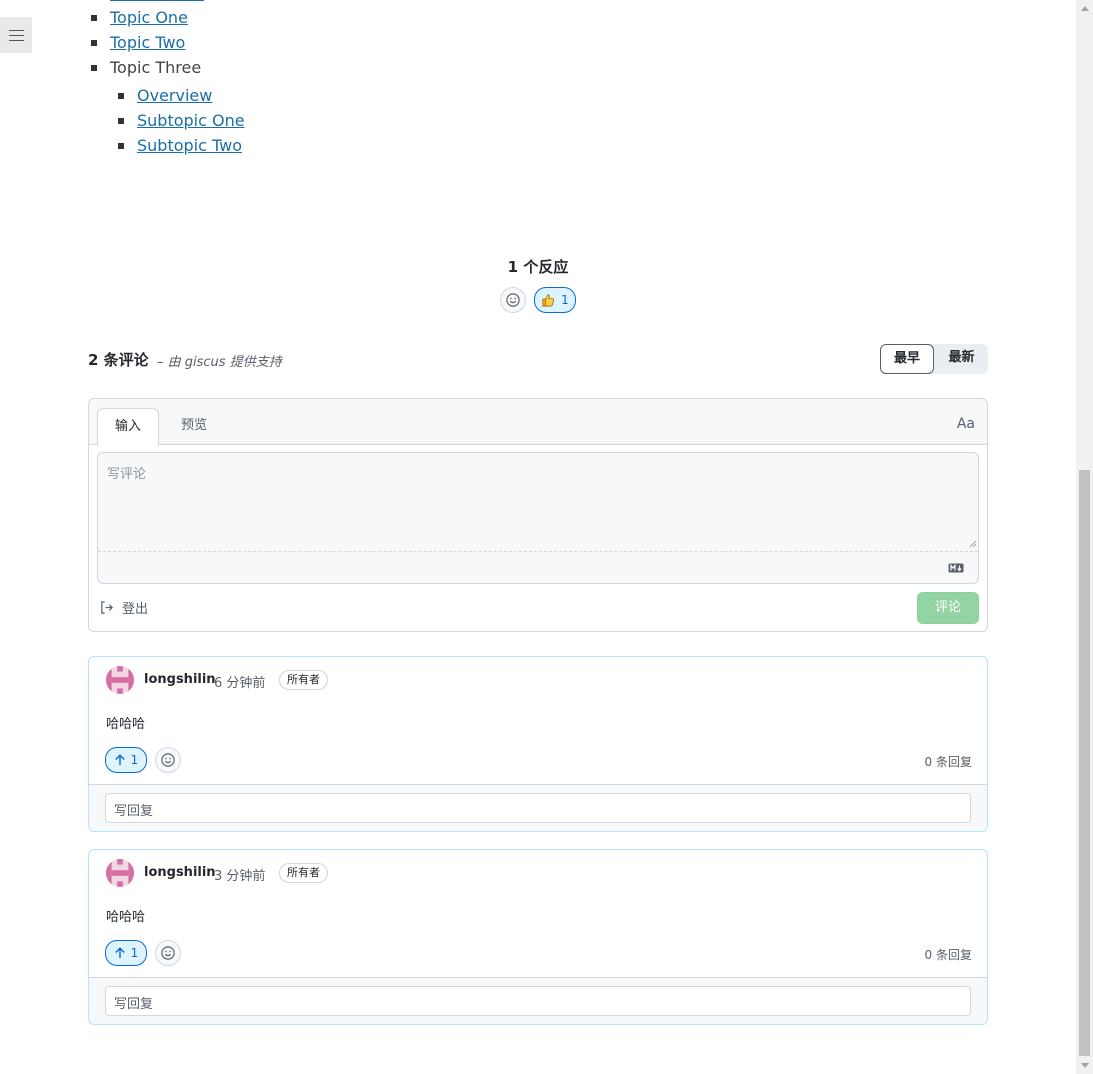  Describe the element at coordinates (1084, 763) in the screenshot. I see `scrollbar-thumb` at that location.